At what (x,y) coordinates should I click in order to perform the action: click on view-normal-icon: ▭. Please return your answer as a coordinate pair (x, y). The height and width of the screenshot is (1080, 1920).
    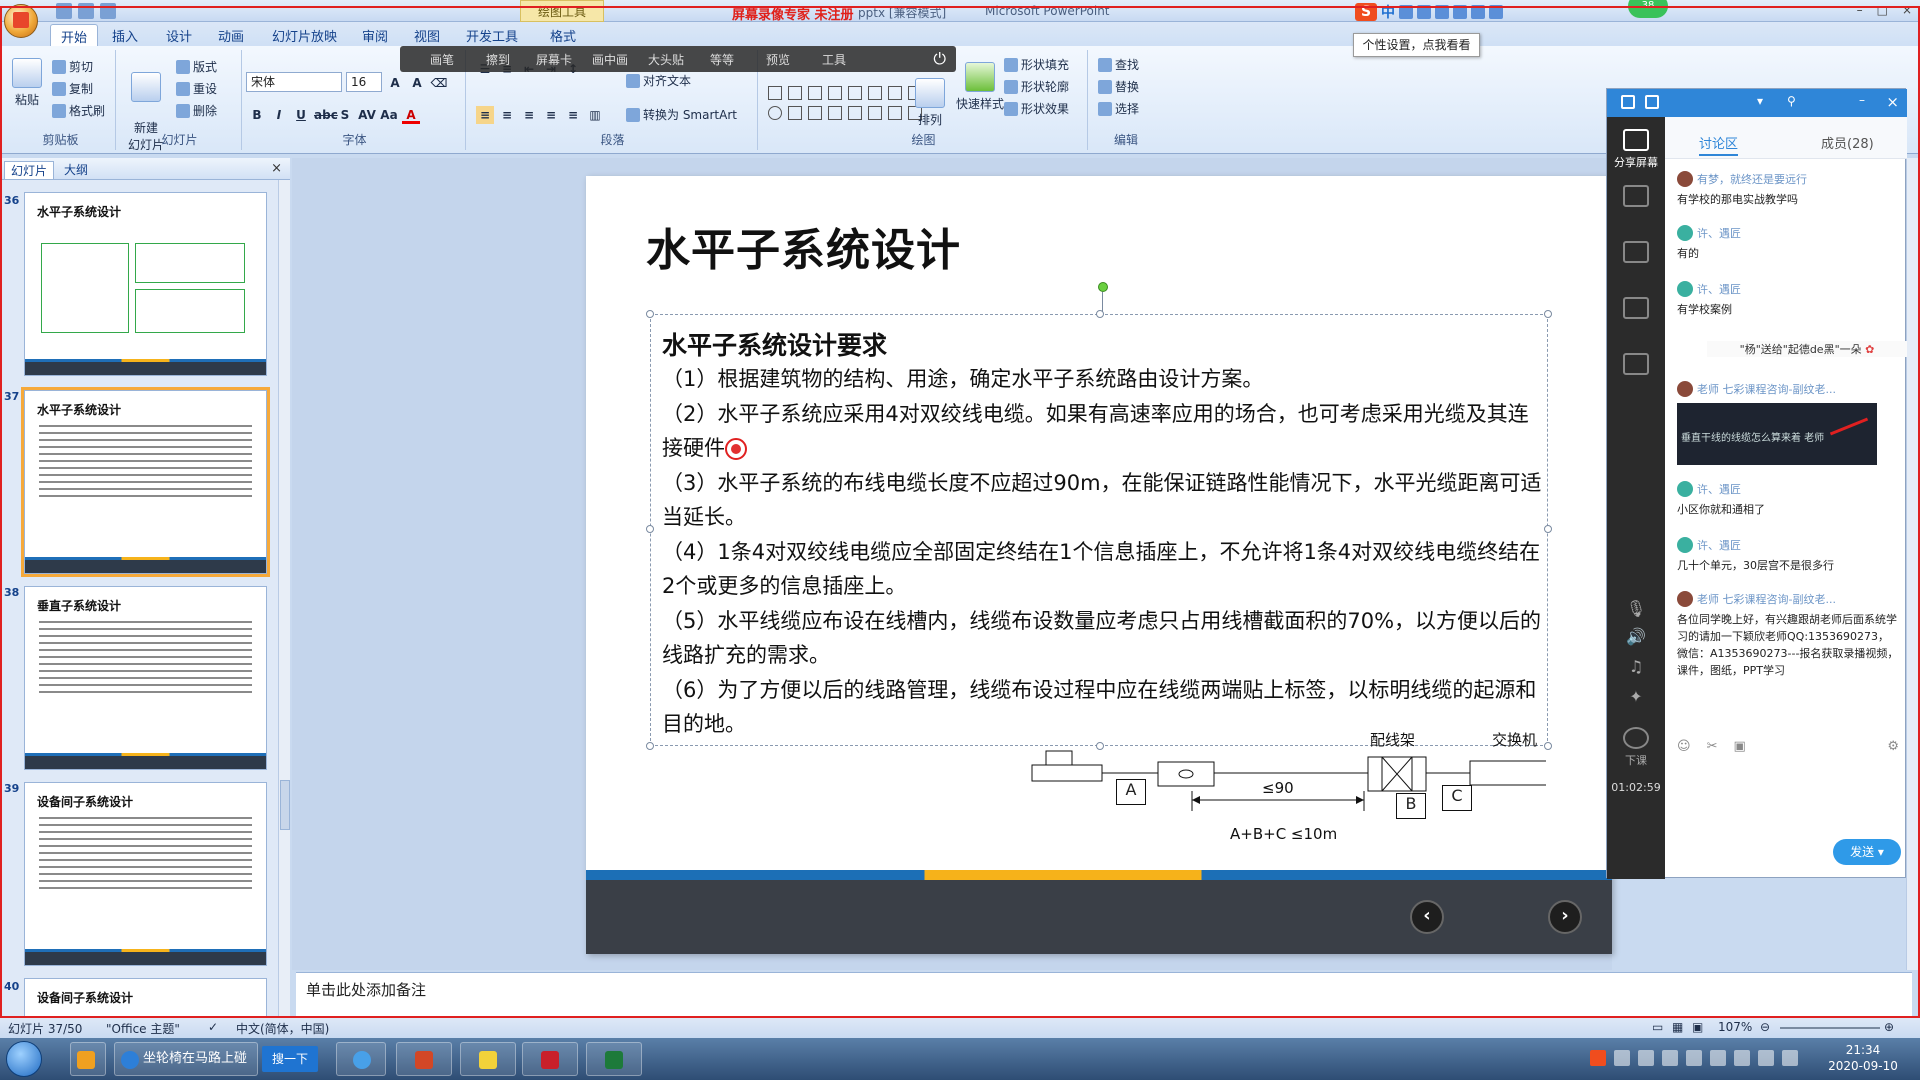
    Looking at the image, I should click on (1657, 1027).